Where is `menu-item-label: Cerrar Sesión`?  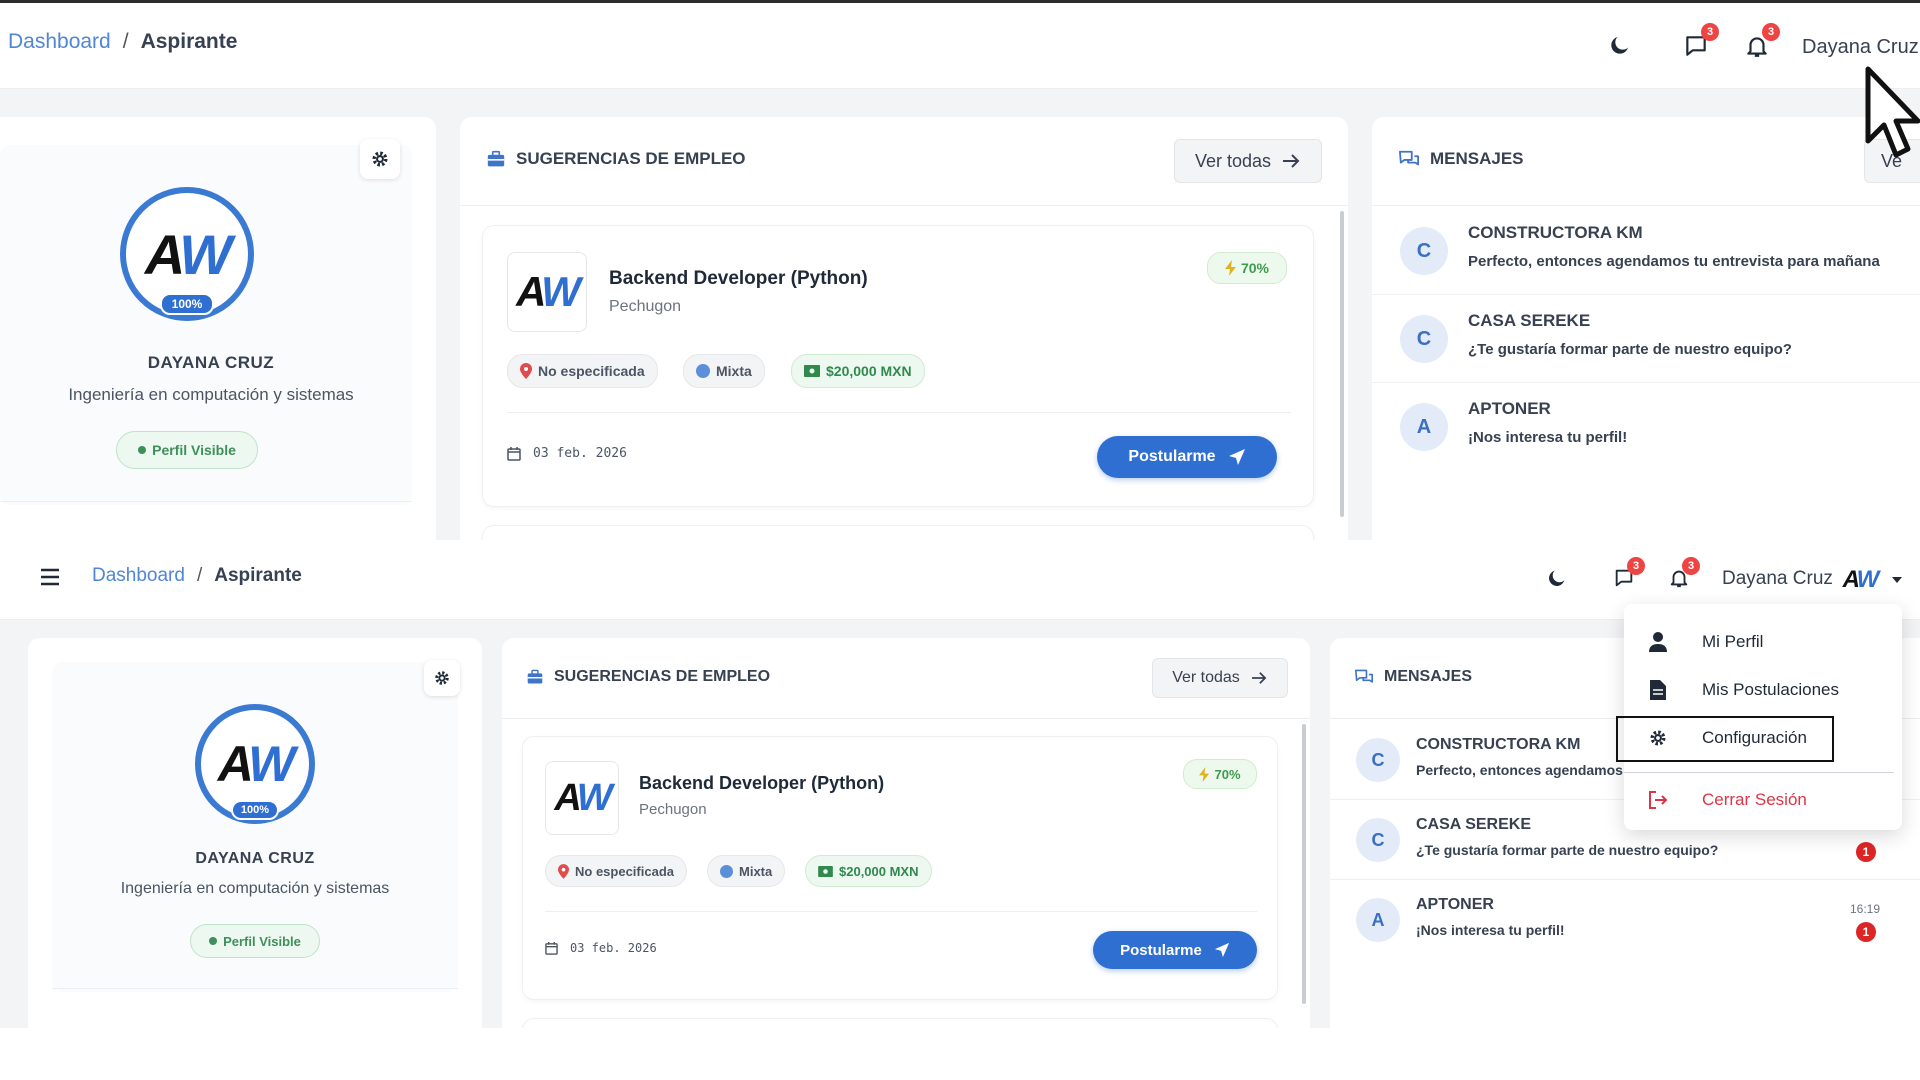
menu-item-label: Cerrar Sesión is located at coordinates (1754, 799).